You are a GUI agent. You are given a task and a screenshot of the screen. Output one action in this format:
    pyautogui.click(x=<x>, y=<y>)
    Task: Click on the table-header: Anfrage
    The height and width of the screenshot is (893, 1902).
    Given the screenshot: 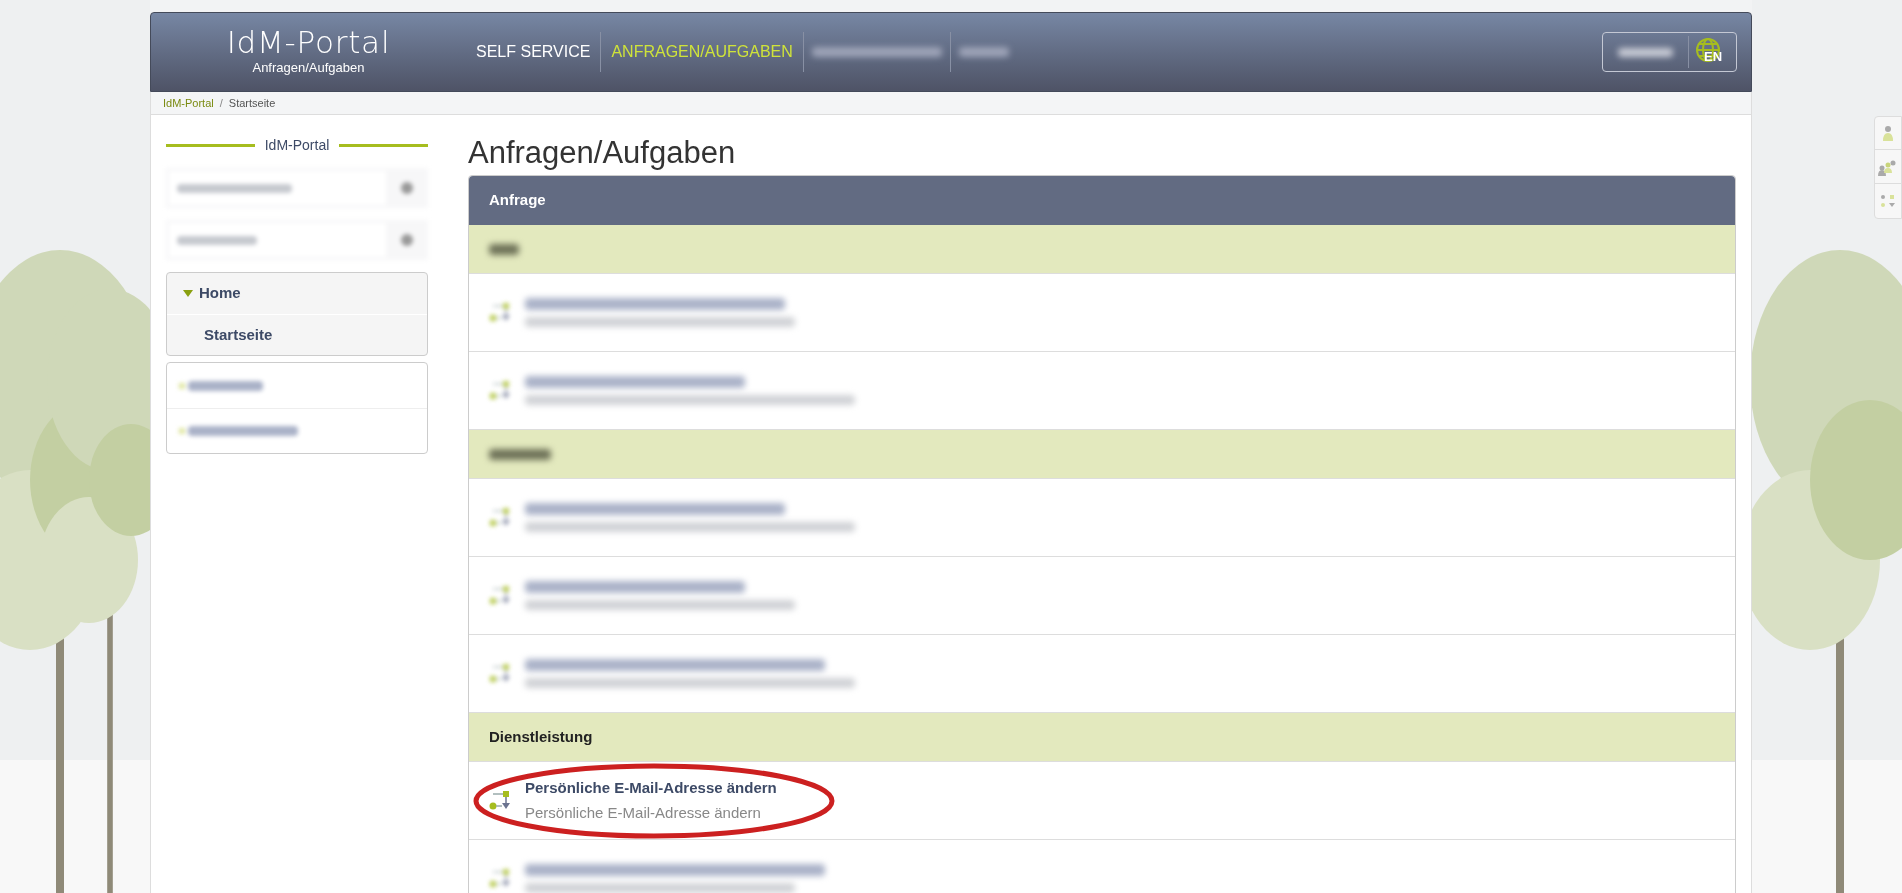 What is the action you would take?
    pyautogui.click(x=1102, y=200)
    